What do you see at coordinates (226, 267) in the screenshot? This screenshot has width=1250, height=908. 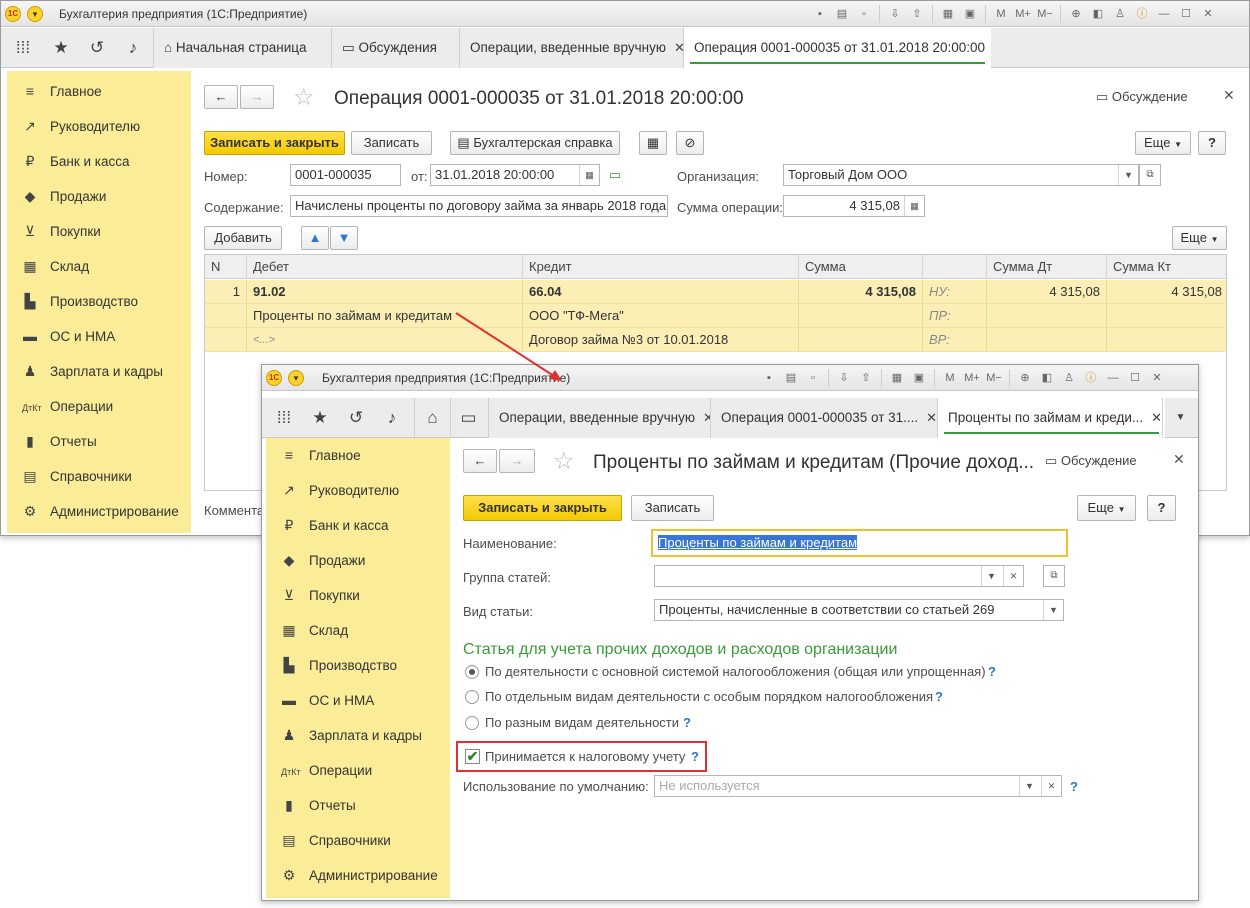 I see `col-n: N` at bounding box center [226, 267].